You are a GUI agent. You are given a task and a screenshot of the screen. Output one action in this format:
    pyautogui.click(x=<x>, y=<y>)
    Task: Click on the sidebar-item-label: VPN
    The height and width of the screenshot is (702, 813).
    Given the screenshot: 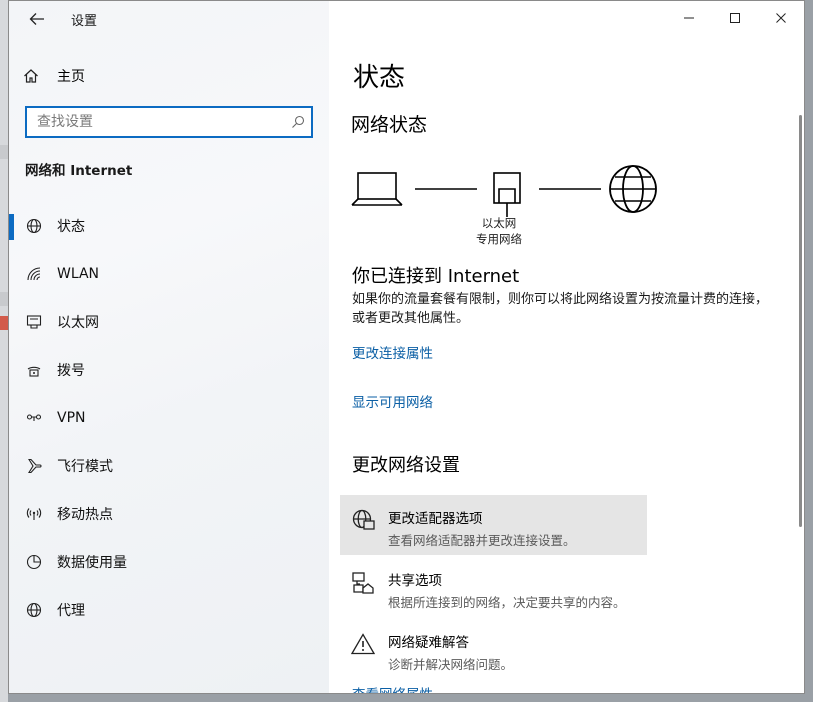 What is the action you would take?
    pyautogui.click(x=71, y=418)
    